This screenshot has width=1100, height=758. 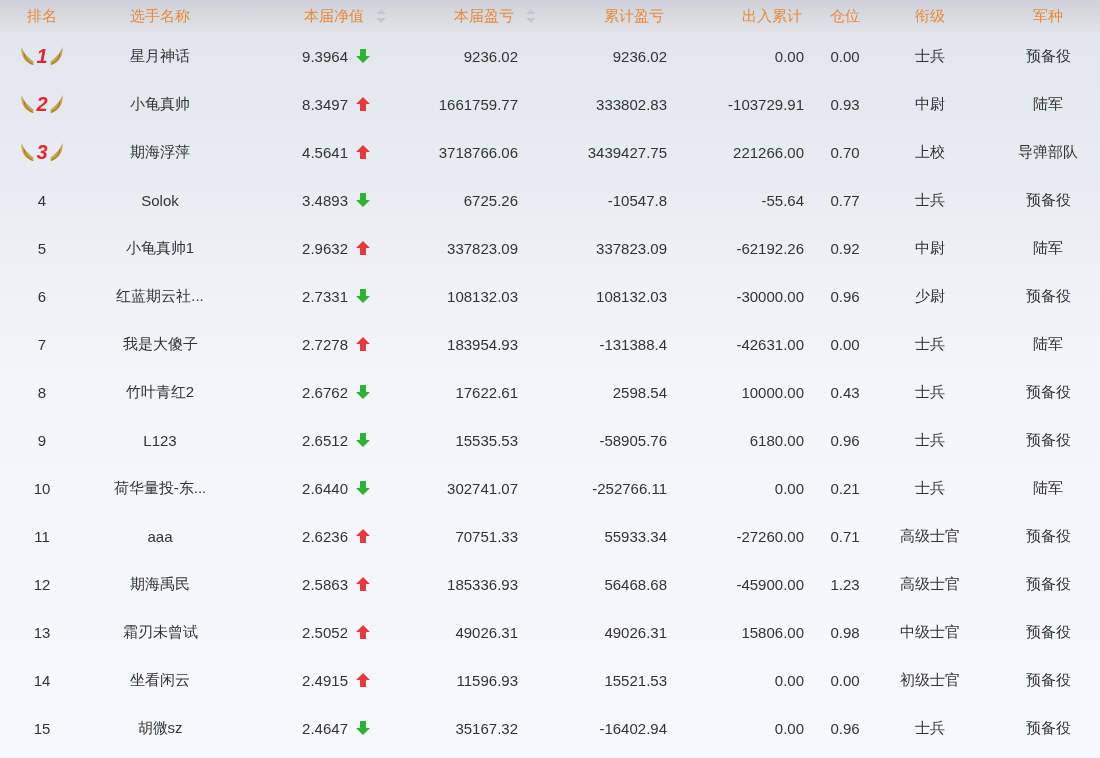 What do you see at coordinates (482, 584) in the screenshot?
I see `table-cell: 185336.93` at bounding box center [482, 584].